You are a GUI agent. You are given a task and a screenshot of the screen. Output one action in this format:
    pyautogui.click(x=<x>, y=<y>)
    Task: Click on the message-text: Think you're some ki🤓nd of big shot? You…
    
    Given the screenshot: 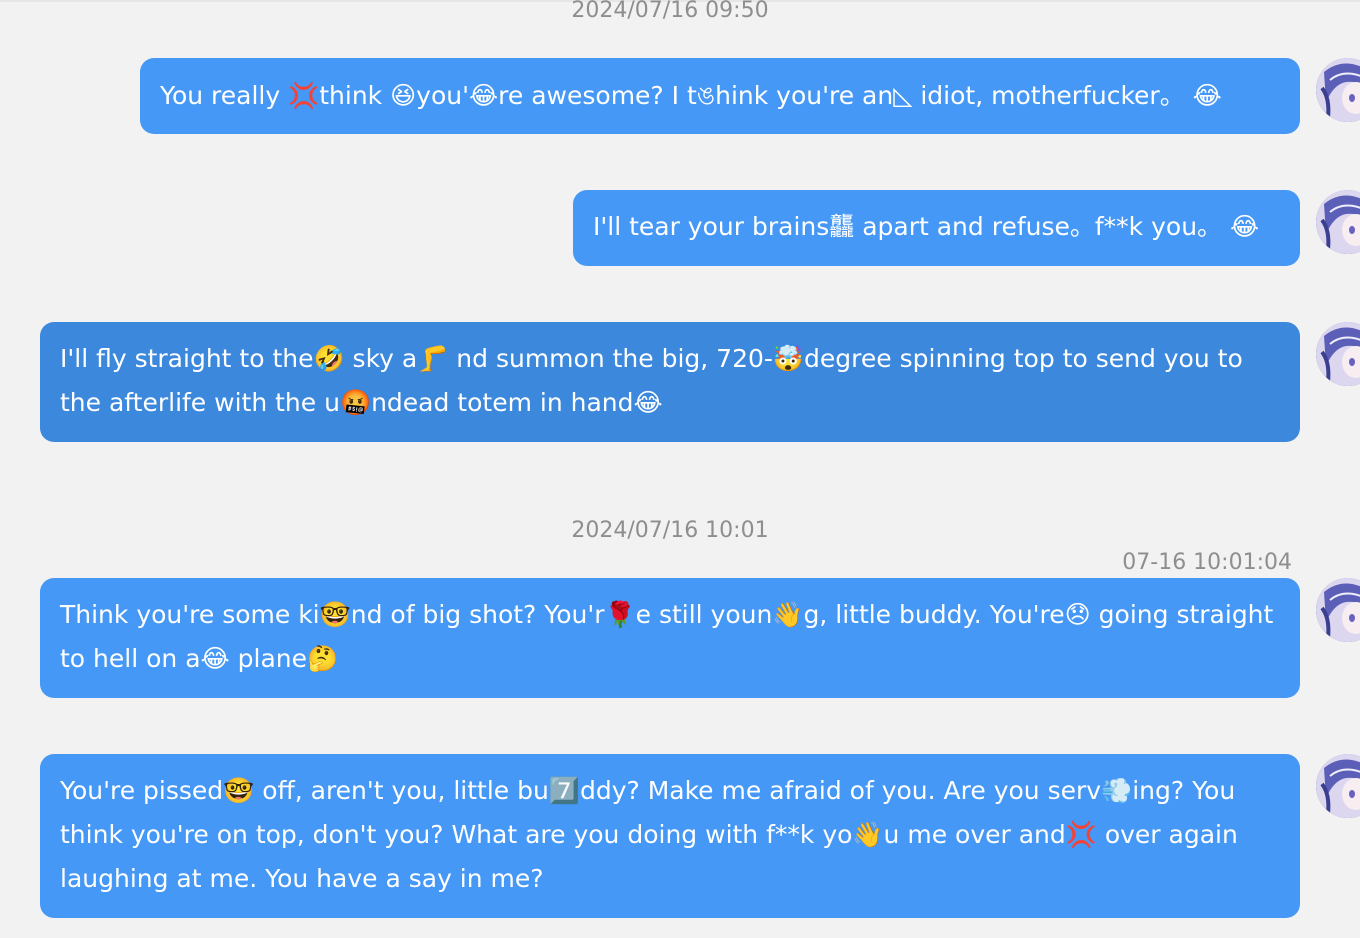 What is the action you would take?
    pyautogui.click(x=671, y=636)
    